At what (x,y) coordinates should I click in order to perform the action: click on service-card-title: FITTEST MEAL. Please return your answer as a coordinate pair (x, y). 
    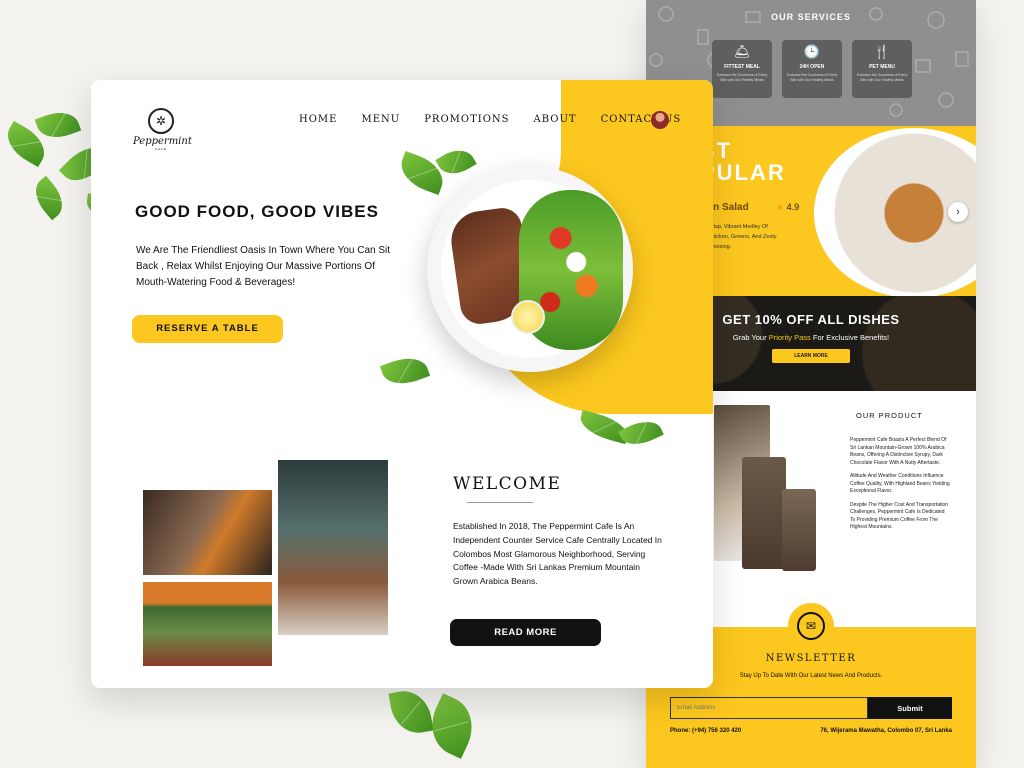
    Looking at the image, I should click on (742, 67).